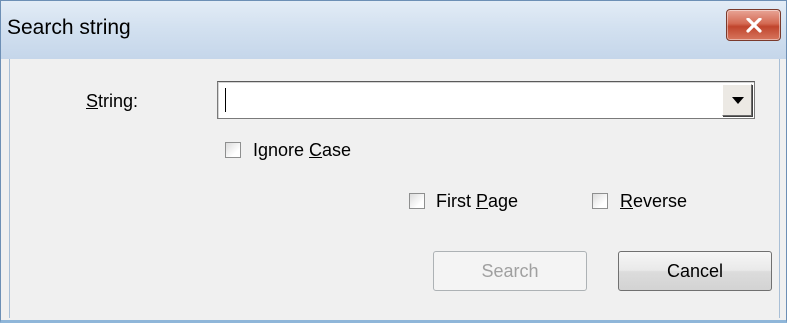  Describe the element at coordinates (695, 271) in the screenshot. I see `cancel-button: Cancel` at that location.